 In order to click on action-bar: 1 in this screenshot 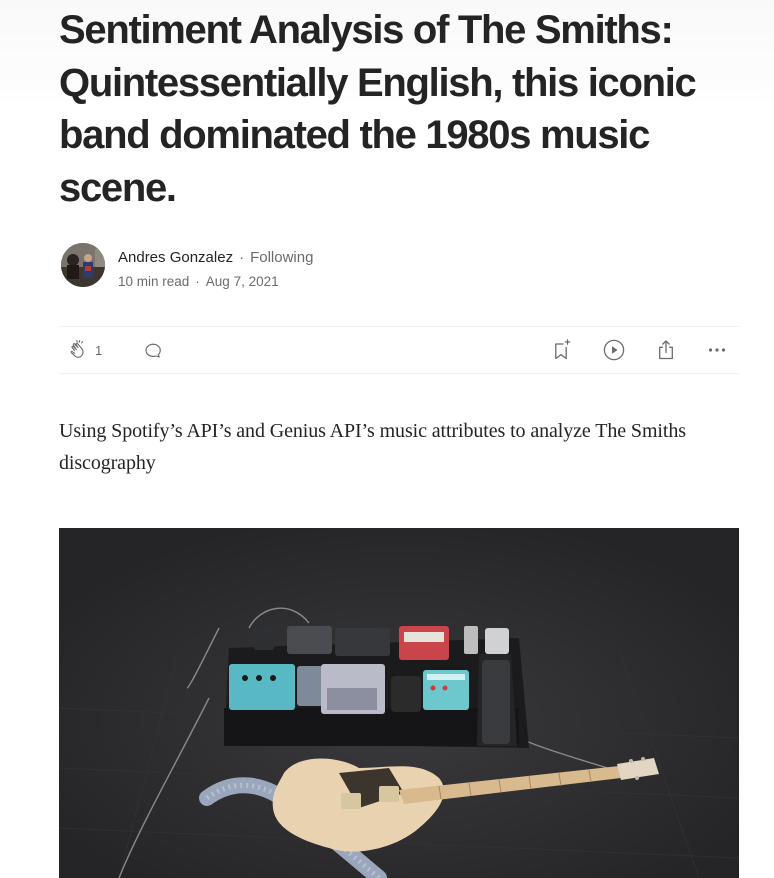, I will do `click(399, 350)`.